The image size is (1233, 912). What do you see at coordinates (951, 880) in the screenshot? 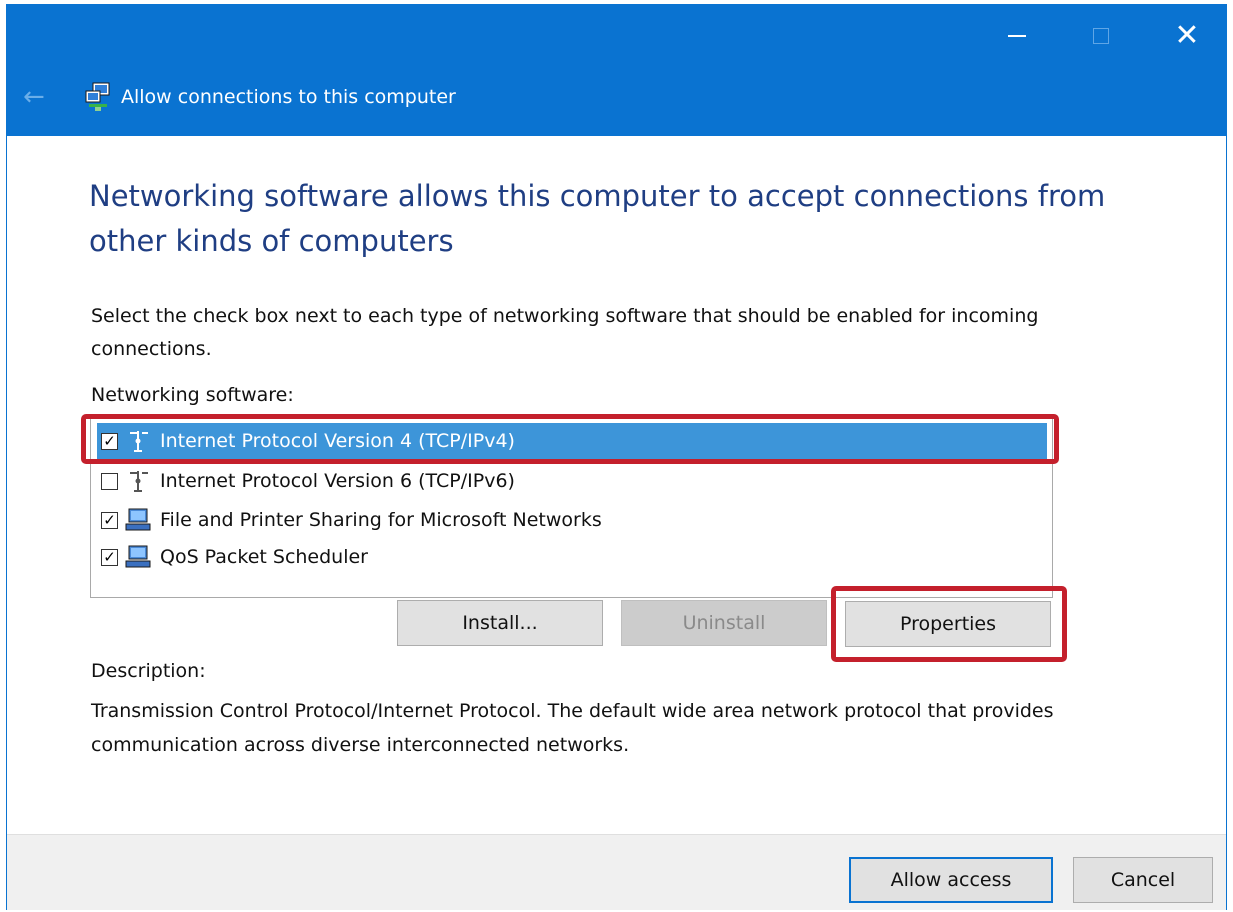
I see `allow-access-button: Allow access` at bounding box center [951, 880].